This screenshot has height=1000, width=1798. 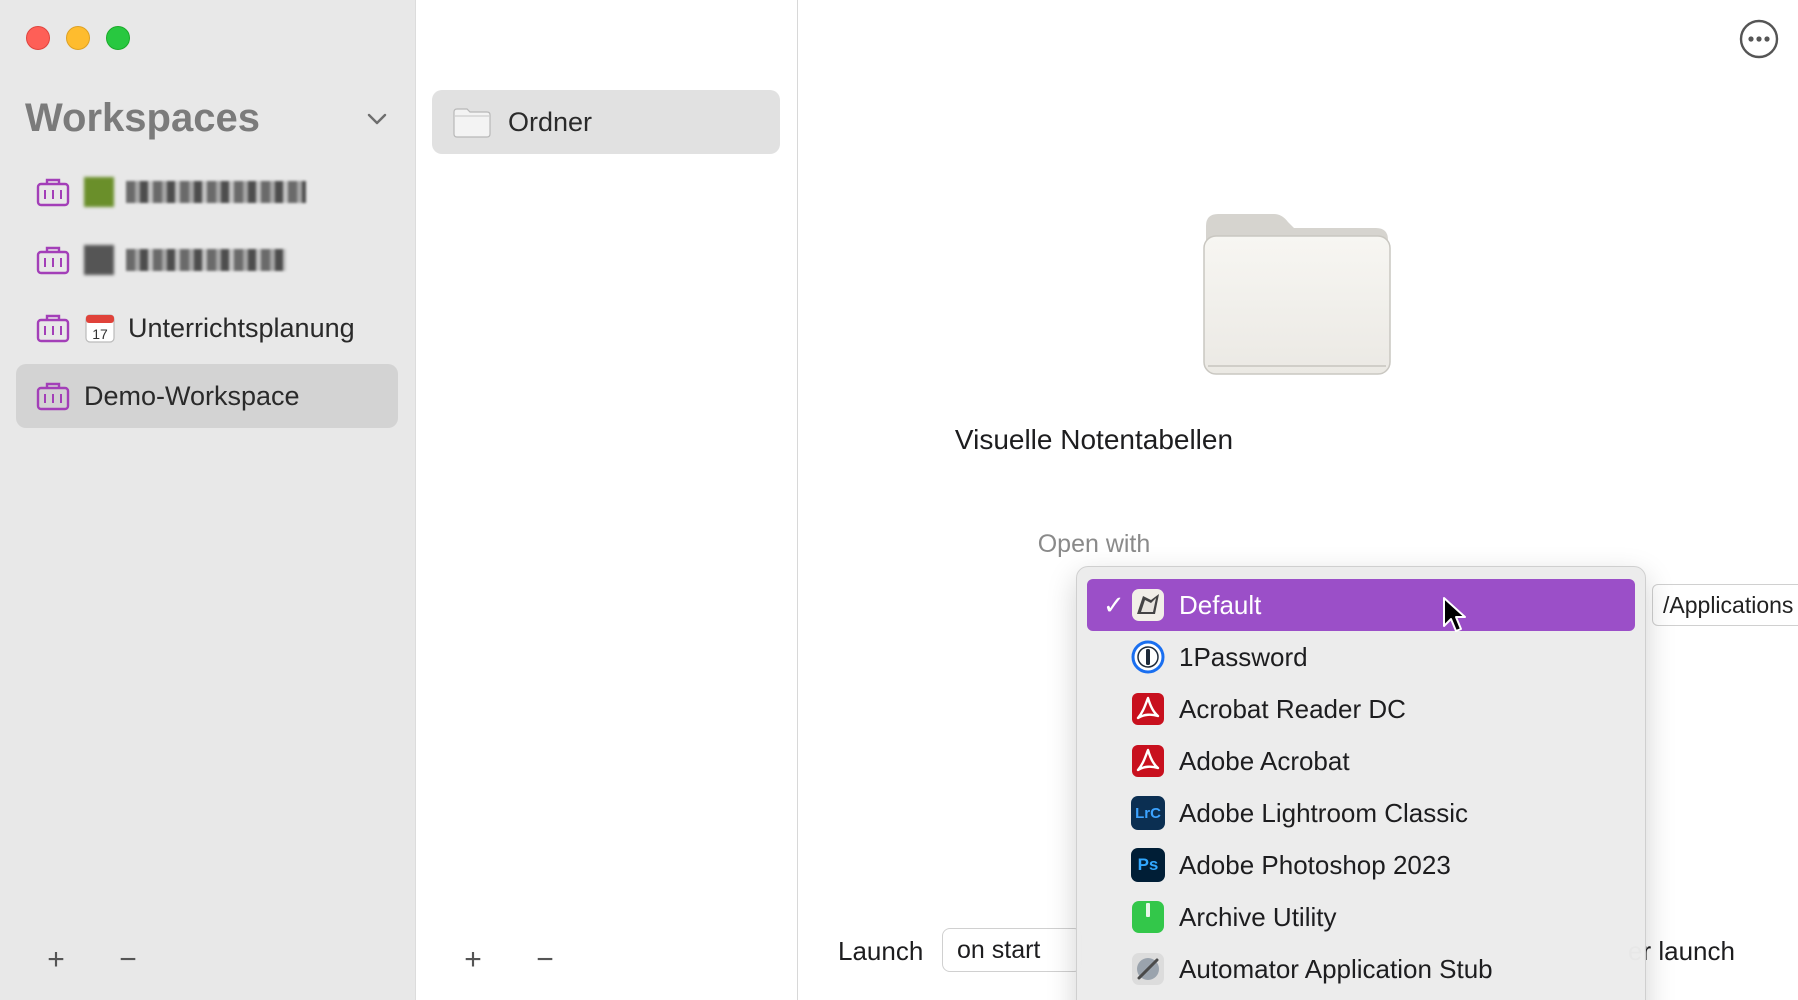 I want to click on add-workspace-button: +, so click(x=56, y=960).